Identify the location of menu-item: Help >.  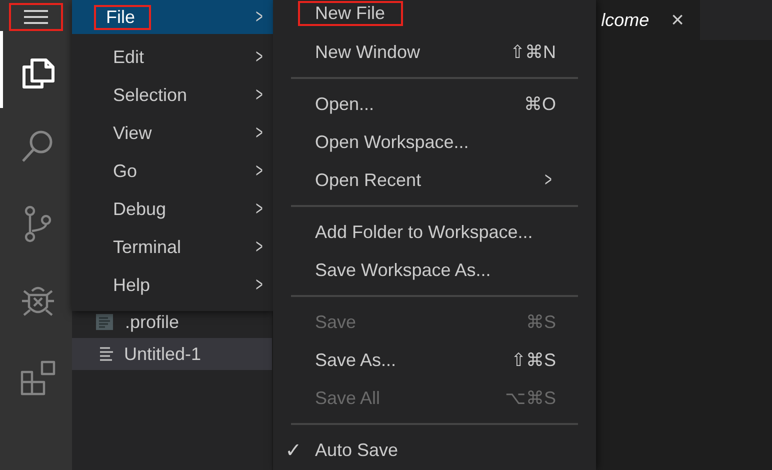
(172, 285).